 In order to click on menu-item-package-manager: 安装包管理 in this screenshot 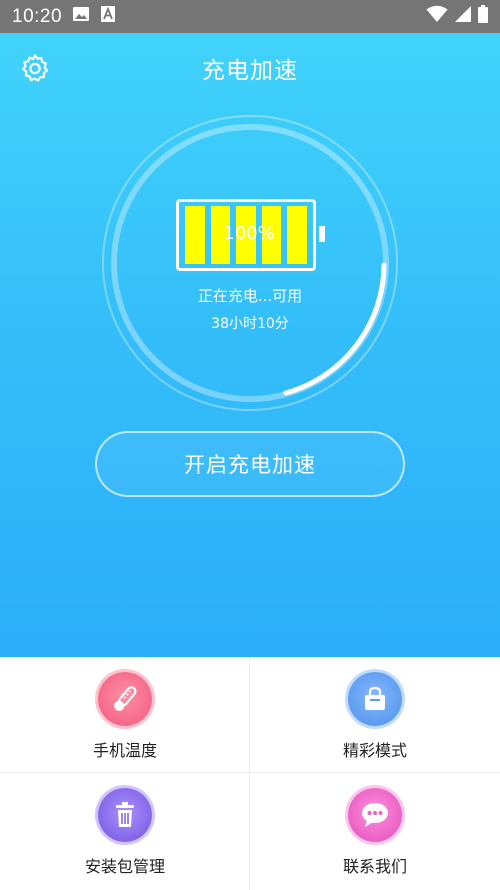, I will do `click(125, 831)`.